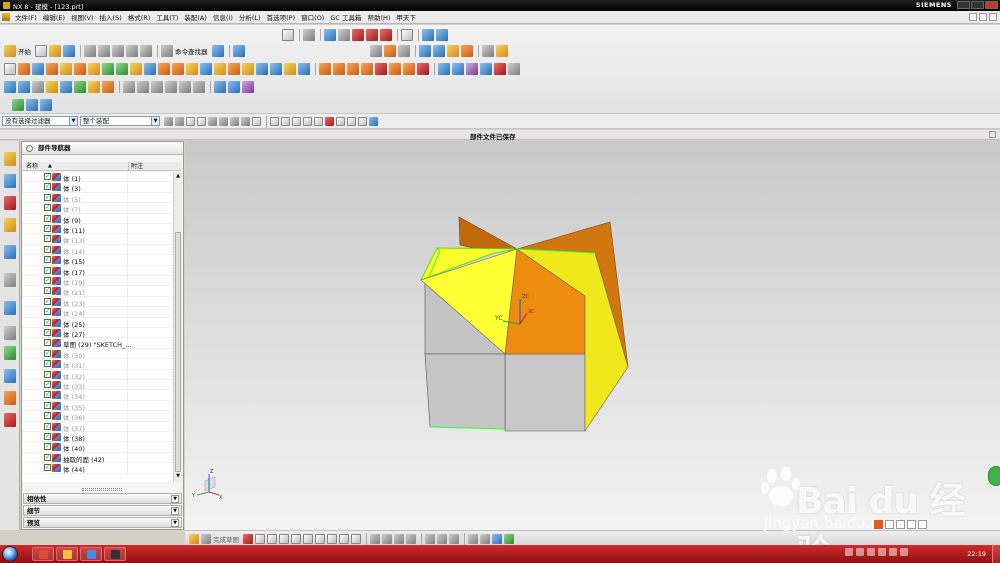  Describe the element at coordinates (453, 51) in the screenshot. I see `datum-plane-icon` at that location.